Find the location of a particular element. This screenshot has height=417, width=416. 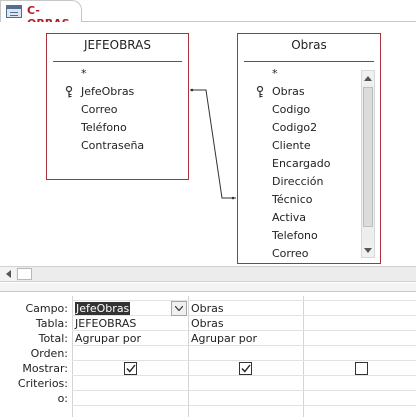

row-label-criterios: Criterios: is located at coordinates (42, 383).